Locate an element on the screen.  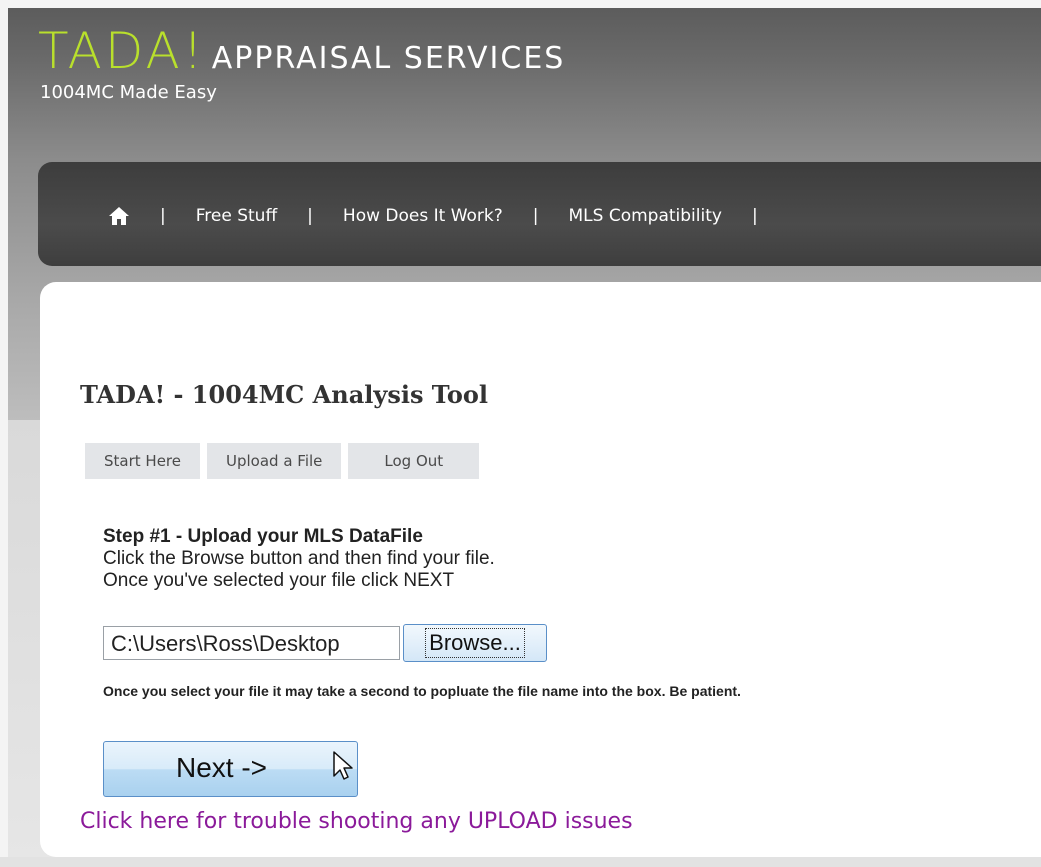
next-button: Next -> is located at coordinates (230, 769).